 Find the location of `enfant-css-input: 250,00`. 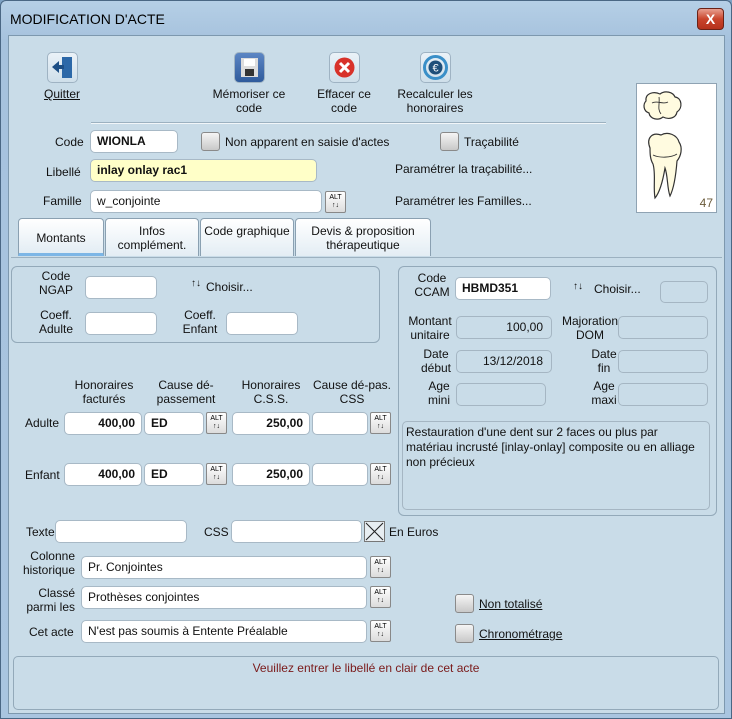

enfant-css-input: 250,00 is located at coordinates (271, 474).